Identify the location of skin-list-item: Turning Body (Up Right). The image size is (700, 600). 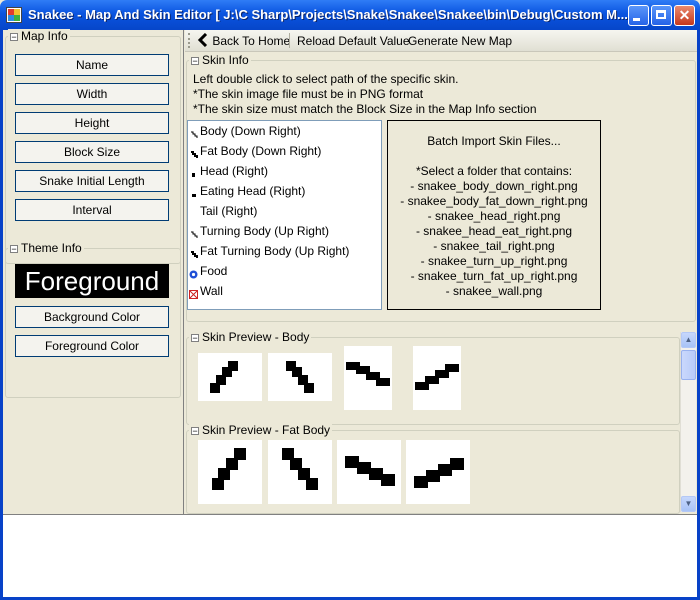
(264, 231).